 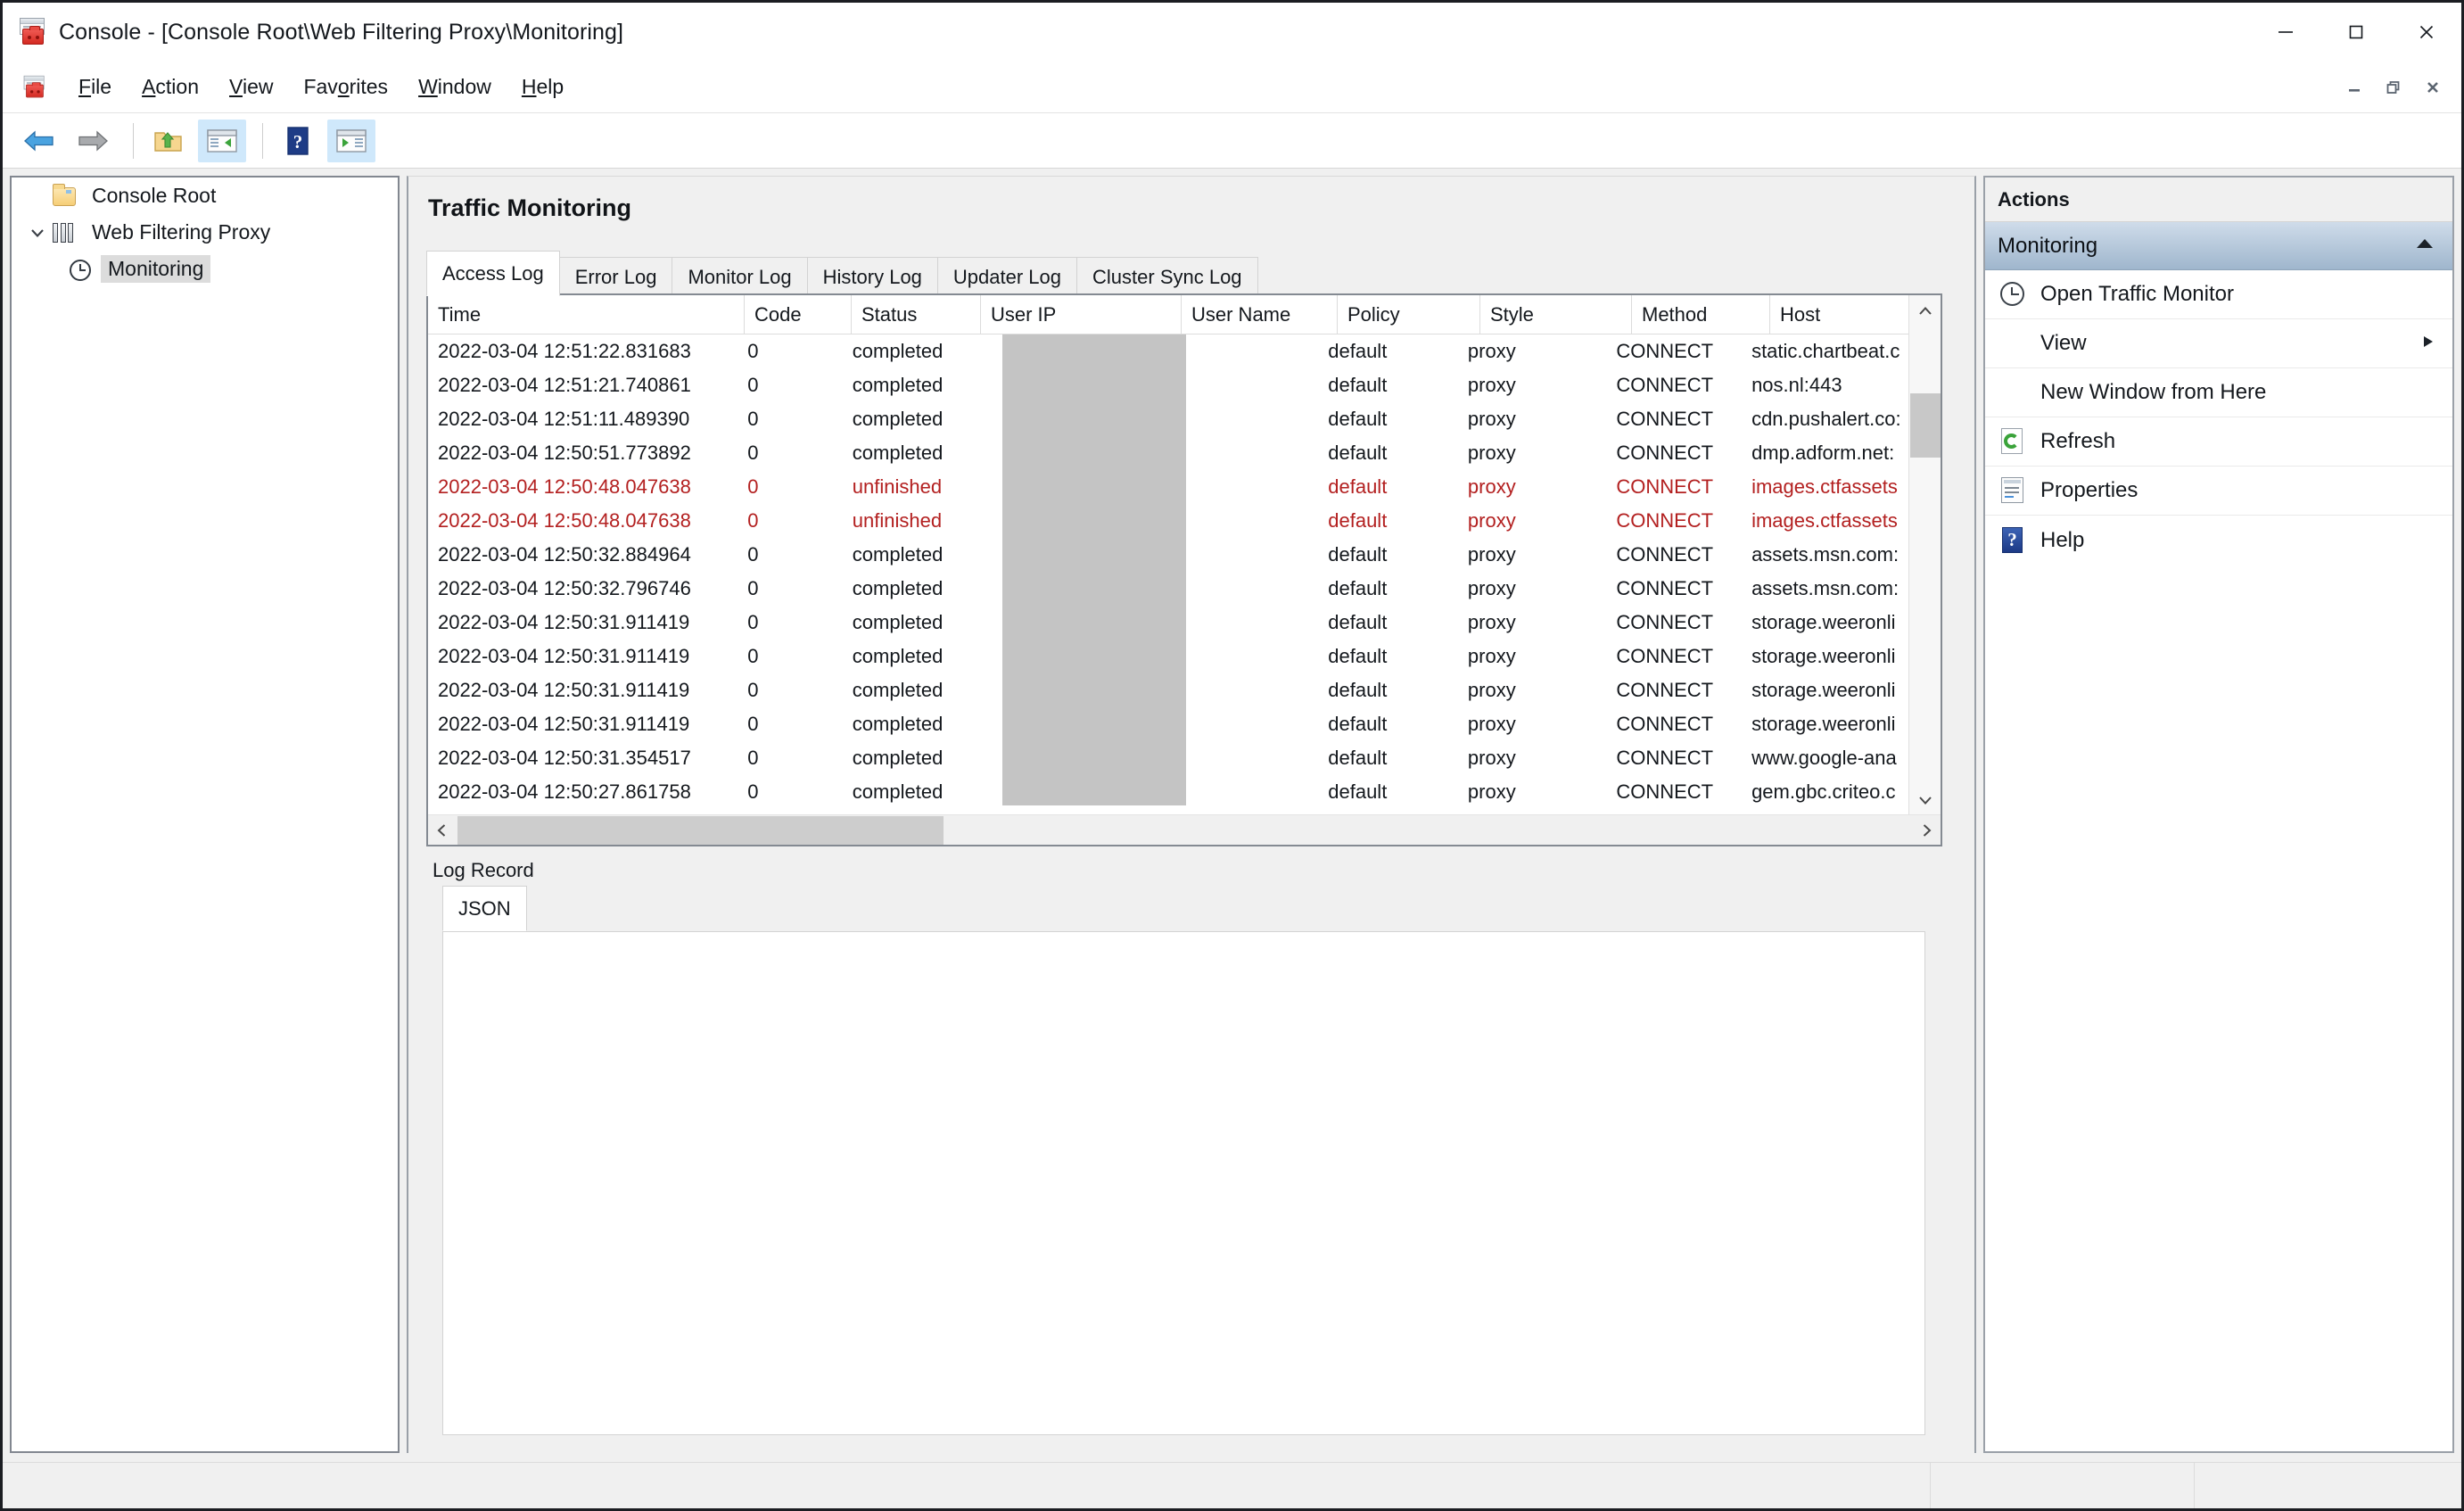 I want to click on menu-view: View, so click(x=251, y=87).